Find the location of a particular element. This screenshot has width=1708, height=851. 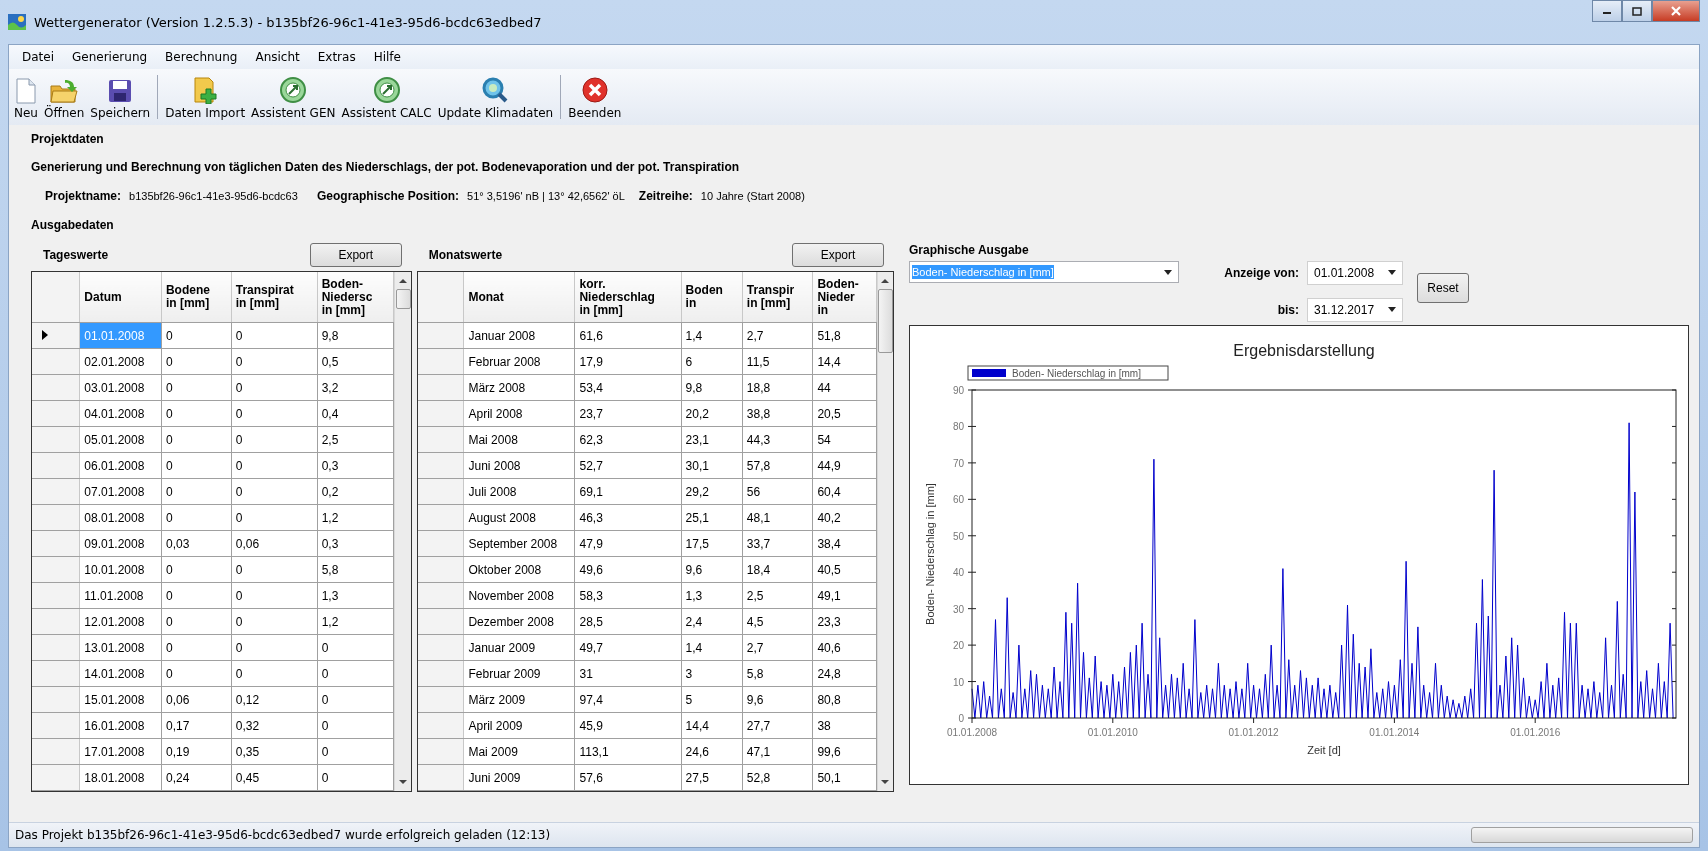

column-header: Boden- Niedersc in [mm] is located at coordinates (355, 297).